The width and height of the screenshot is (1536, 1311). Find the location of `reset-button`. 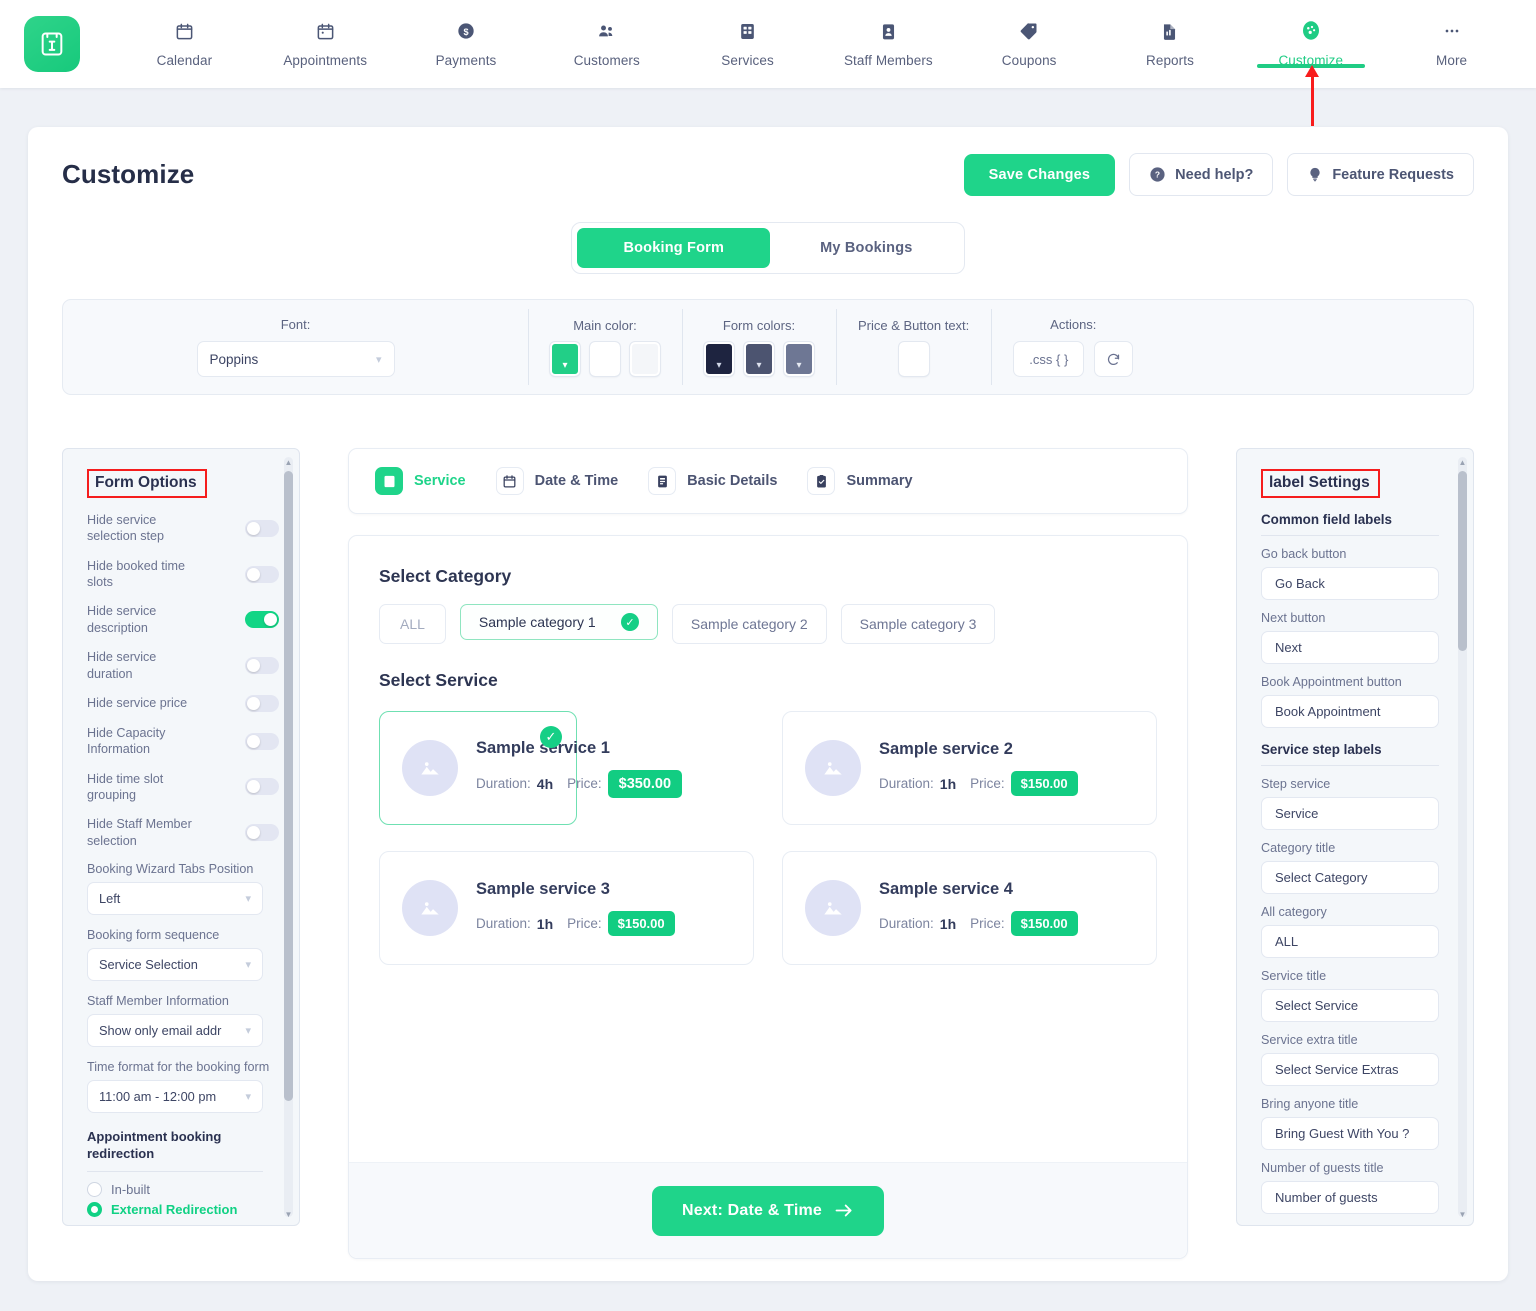

reset-button is located at coordinates (1114, 359).